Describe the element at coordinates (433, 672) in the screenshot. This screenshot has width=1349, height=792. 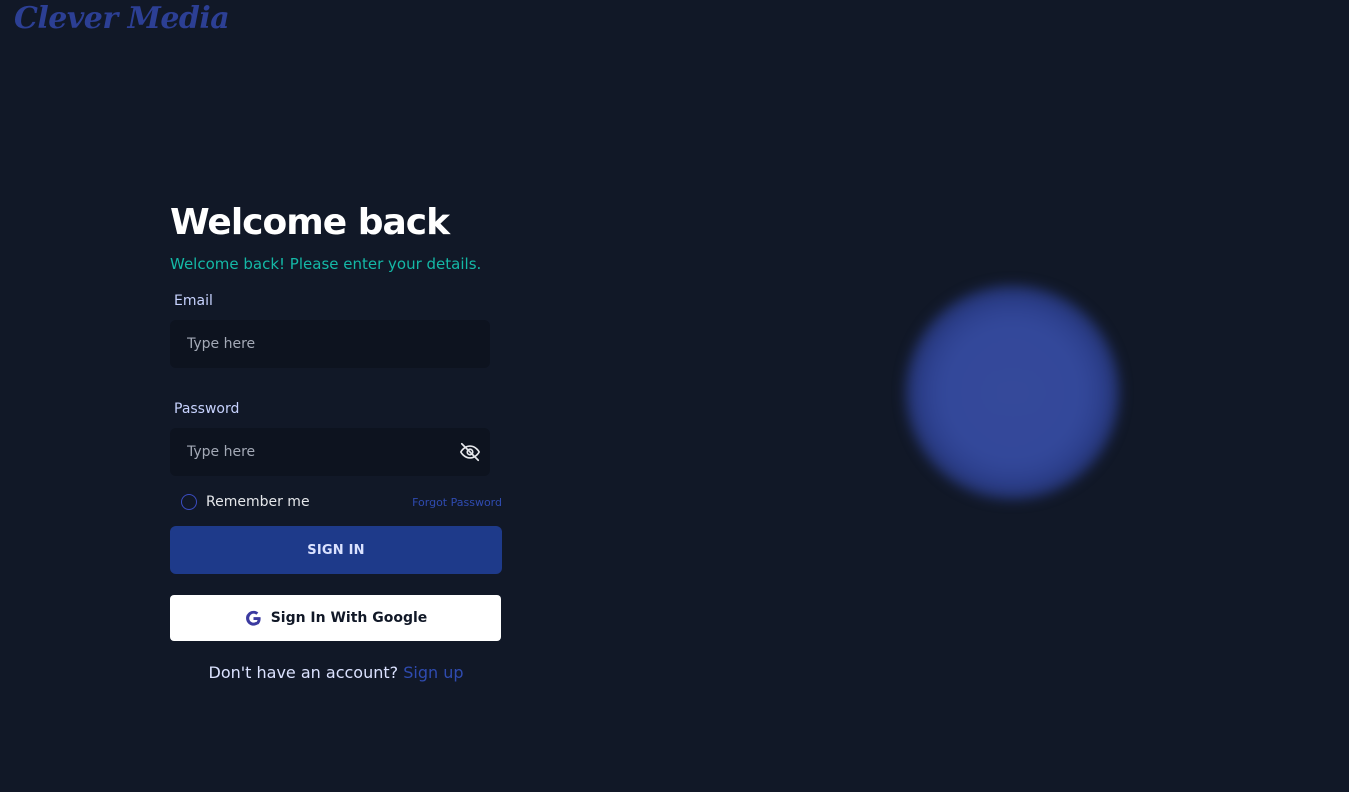
I see `sign-up-link: Sign up` at that location.